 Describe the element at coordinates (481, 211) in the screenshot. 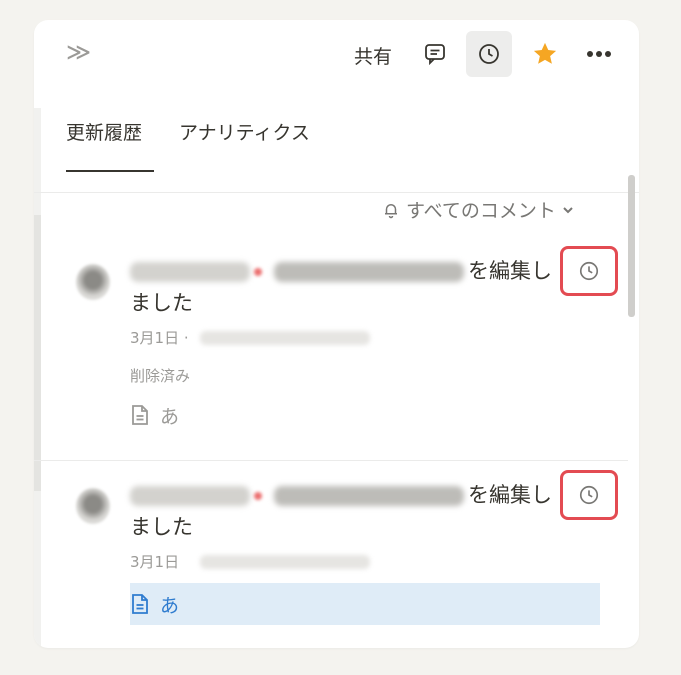

I see `comment-filter-label: すべてのコメント` at that location.